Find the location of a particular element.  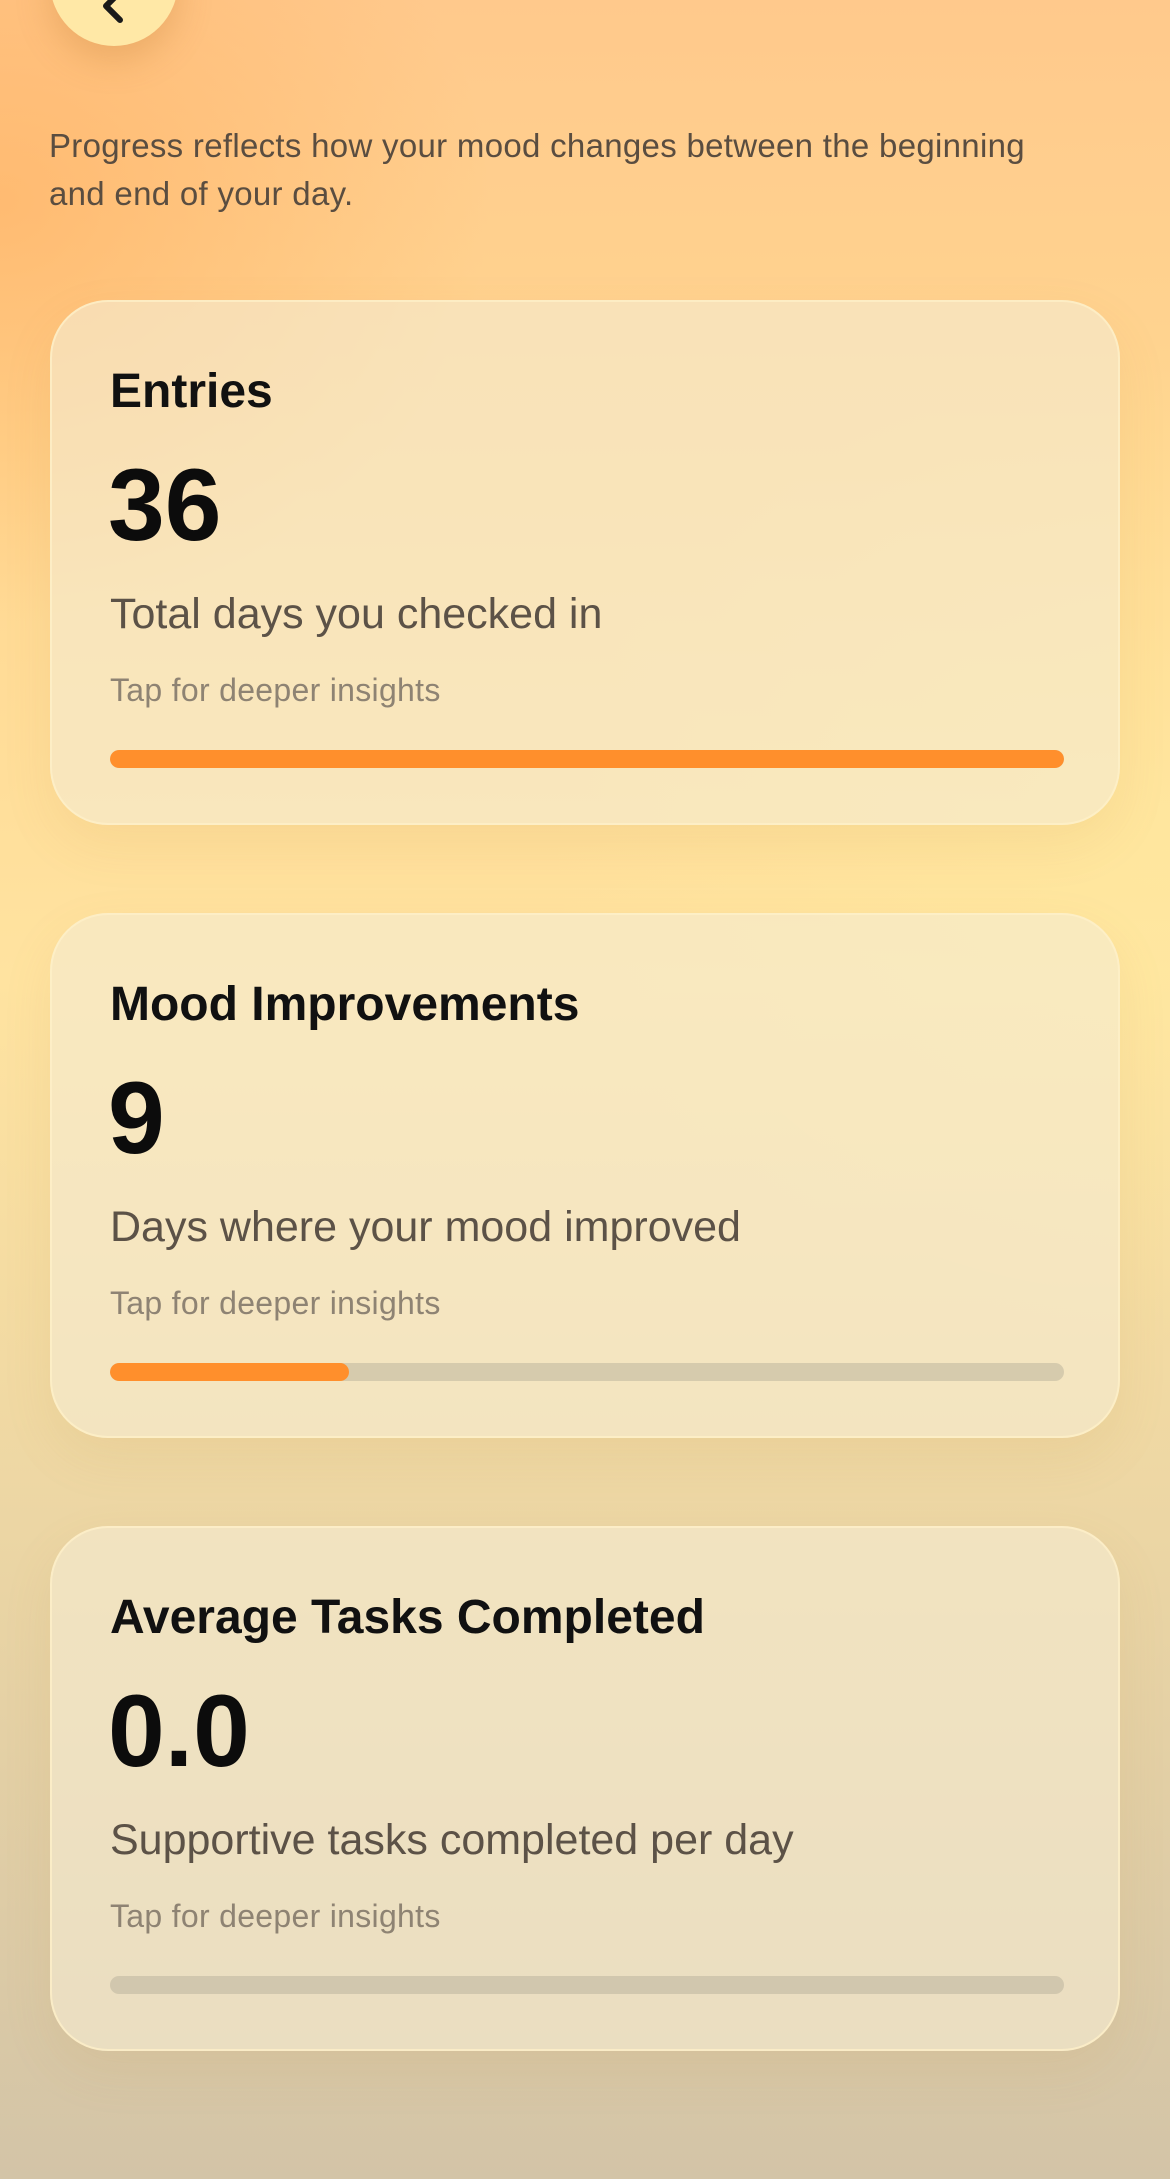

card-value: 0.0 is located at coordinates (179, 1731).